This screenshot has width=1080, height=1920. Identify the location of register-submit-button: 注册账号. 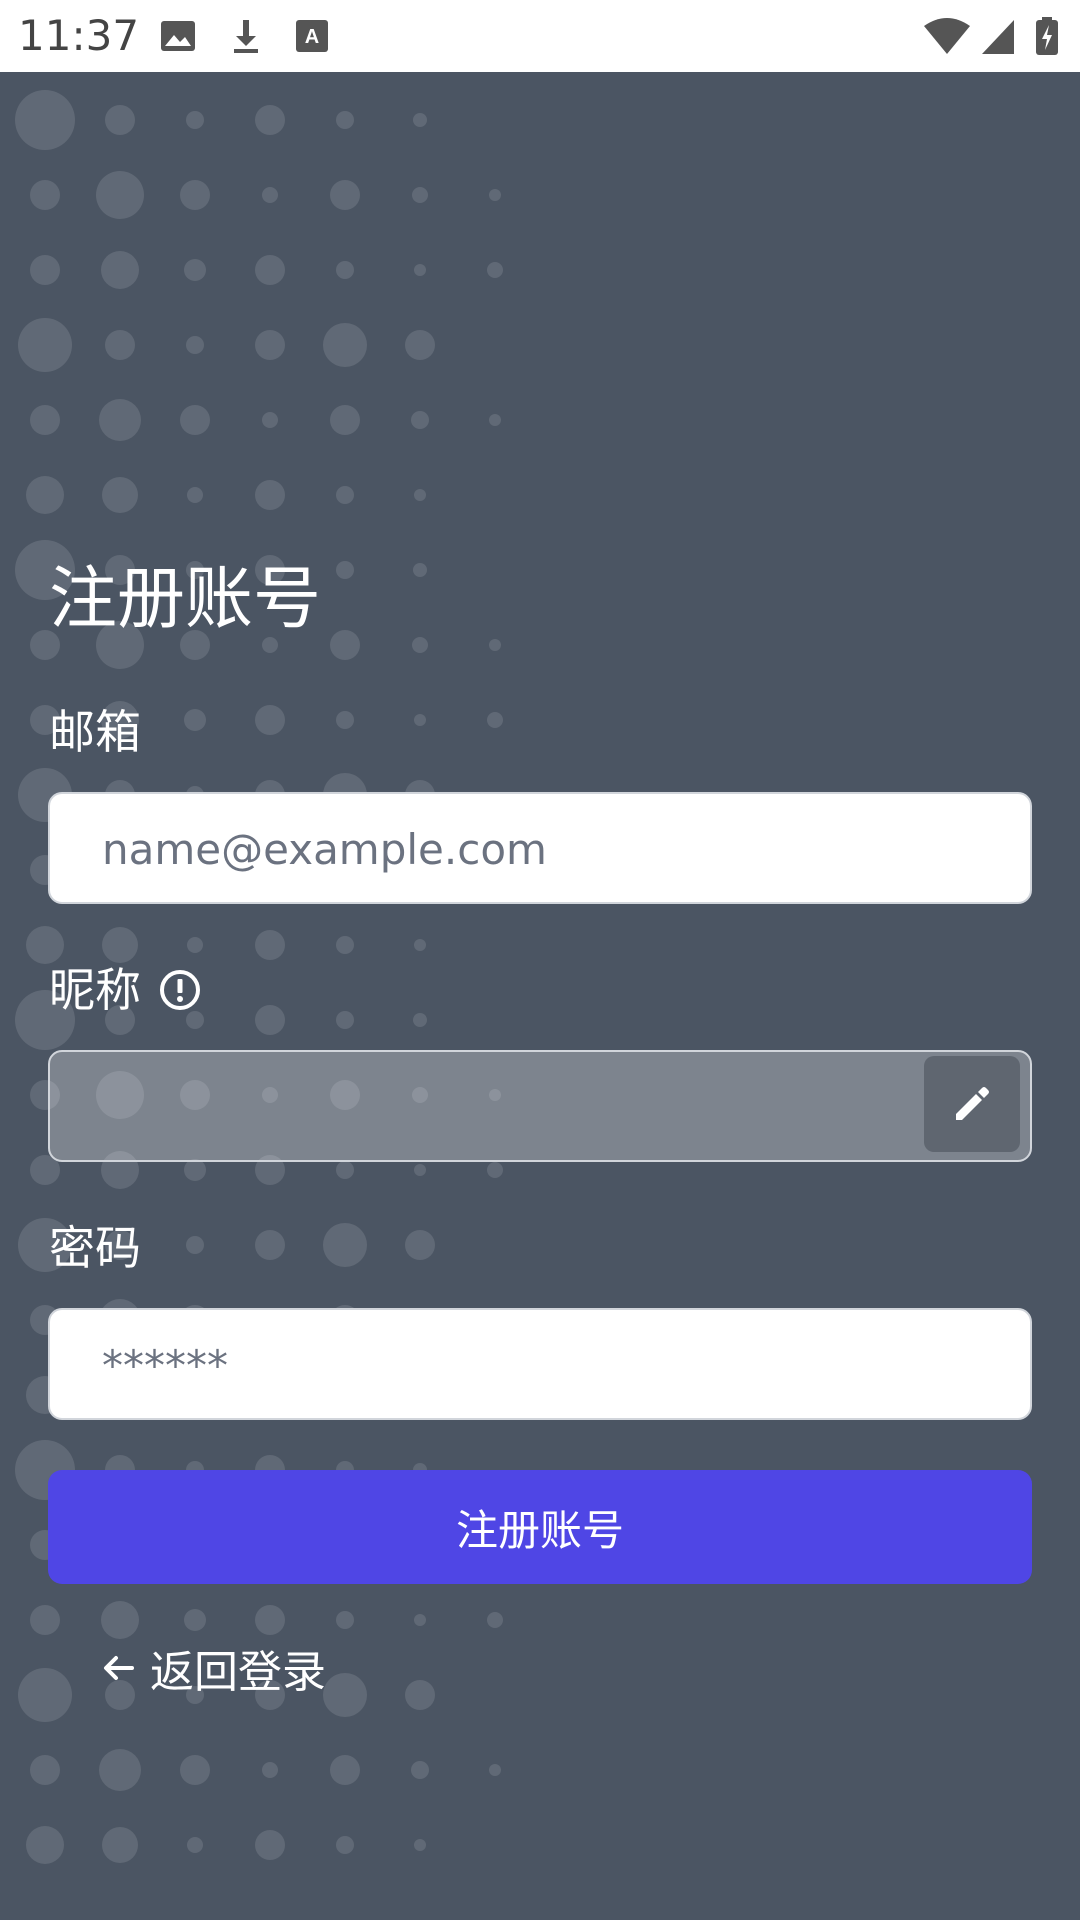
(540, 1527).